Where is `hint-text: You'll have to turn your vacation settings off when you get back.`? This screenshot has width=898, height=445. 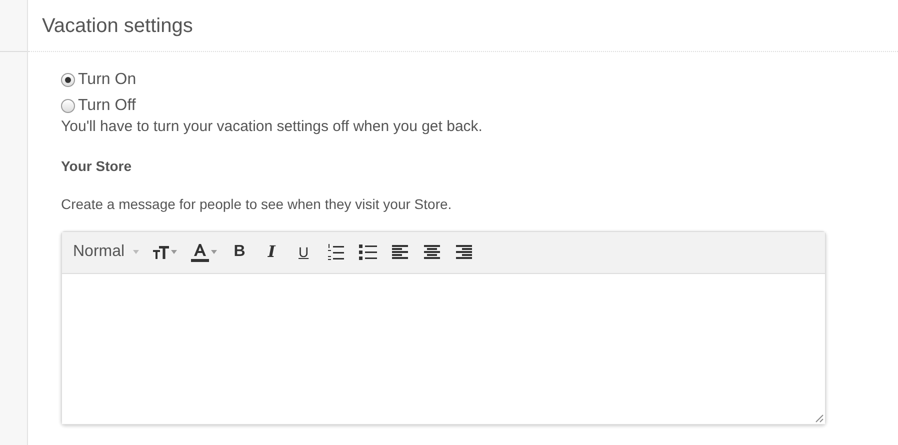
hint-text: You'll have to turn your vacation settings off when you get back. is located at coordinates (272, 127).